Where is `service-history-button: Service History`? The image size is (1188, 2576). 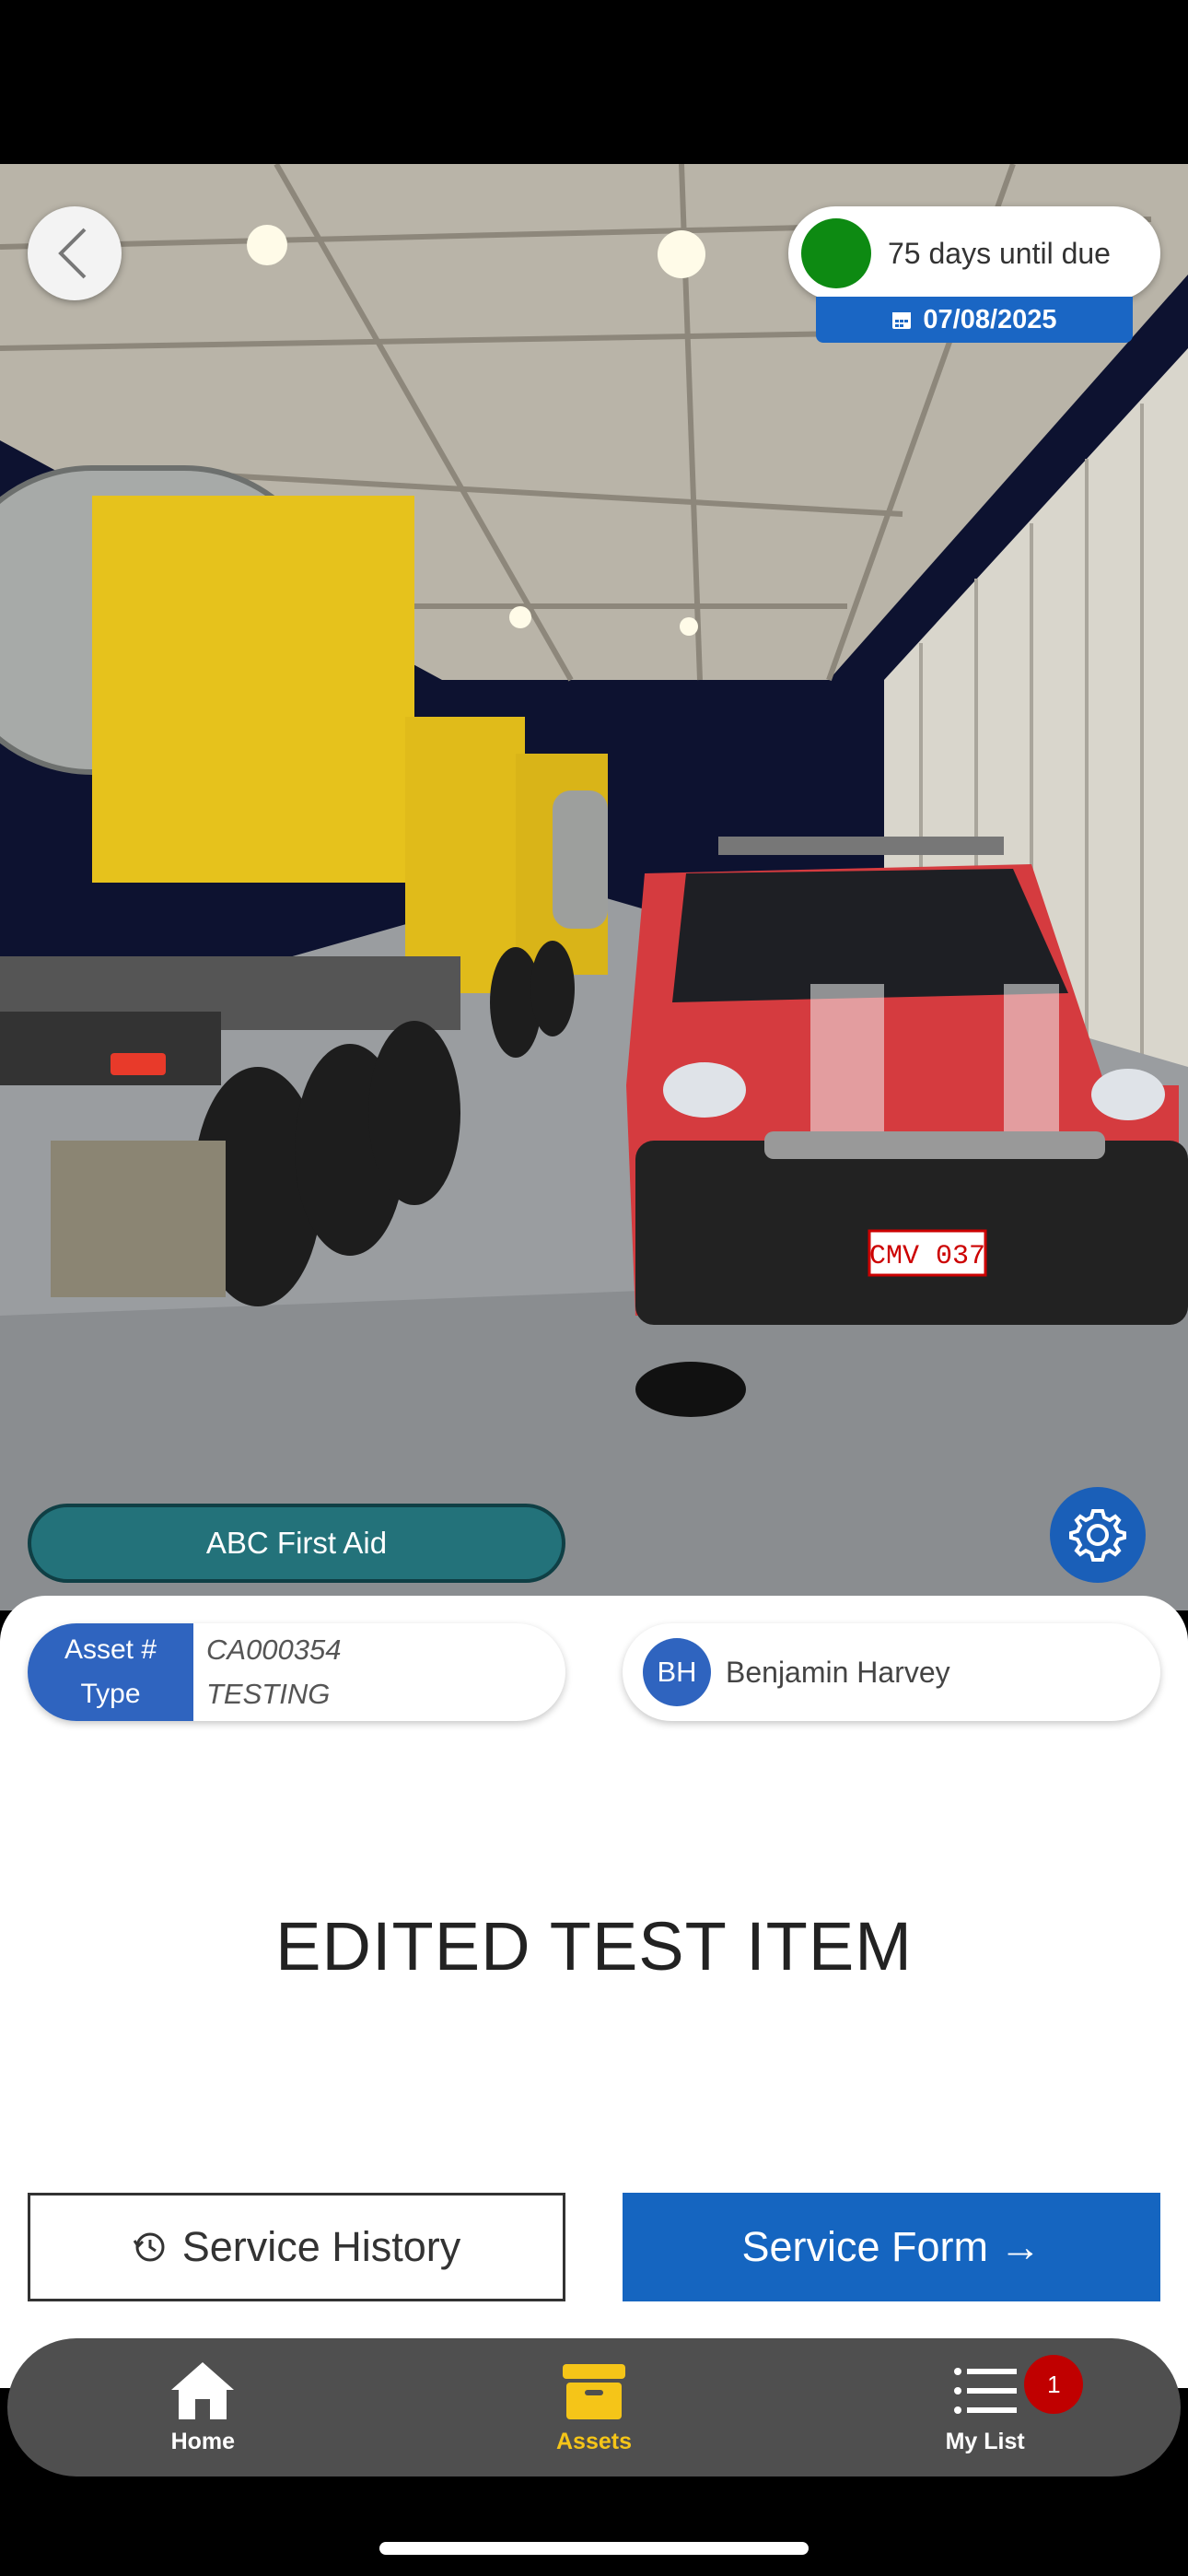 service-history-button: Service History is located at coordinates (296, 2247).